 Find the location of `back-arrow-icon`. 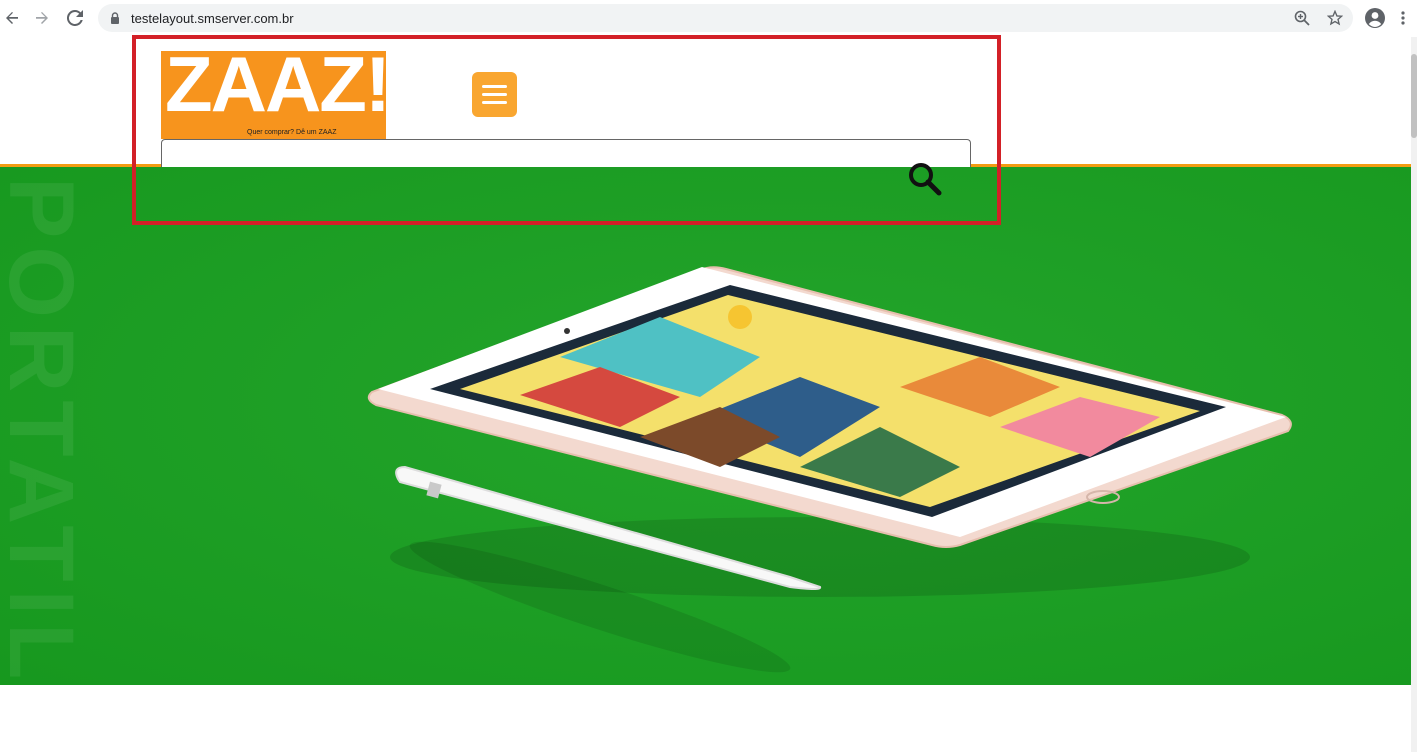

back-arrow-icon is located at coordinates (12, 18).